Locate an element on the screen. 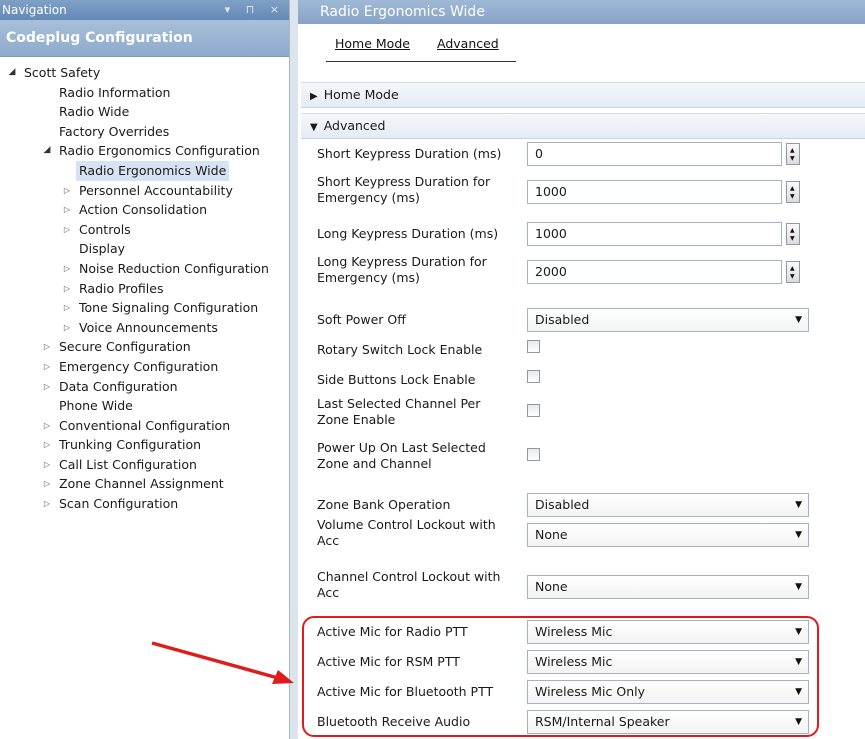 The width and height of the screenshot is (865, 739). tree-item-label: Zone Channel Assignment is located at coordinates (141, 484).